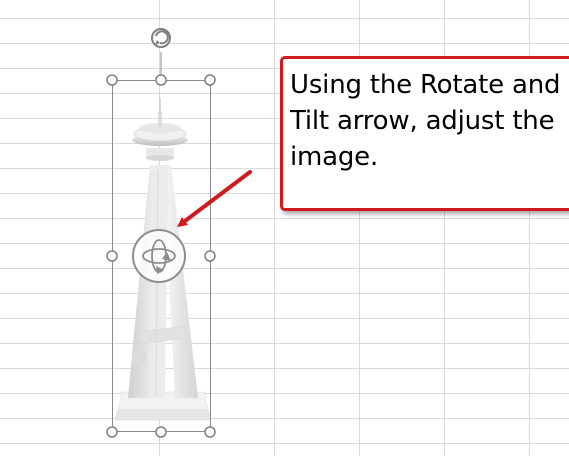 This screenshot has height=456, width=569. I want to click on resize-handle-top-left, so click(112, 80).